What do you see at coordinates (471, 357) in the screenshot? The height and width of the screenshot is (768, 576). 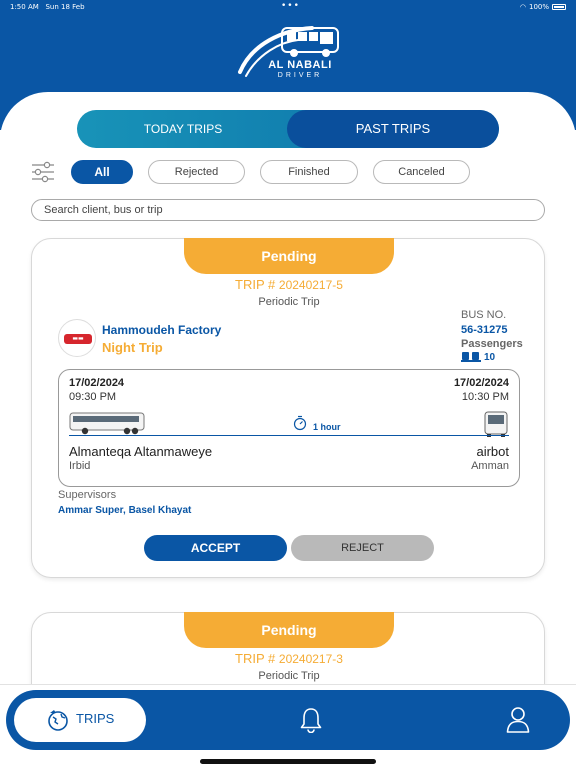 I see `seat-icon` at bounding box center [471, 357].